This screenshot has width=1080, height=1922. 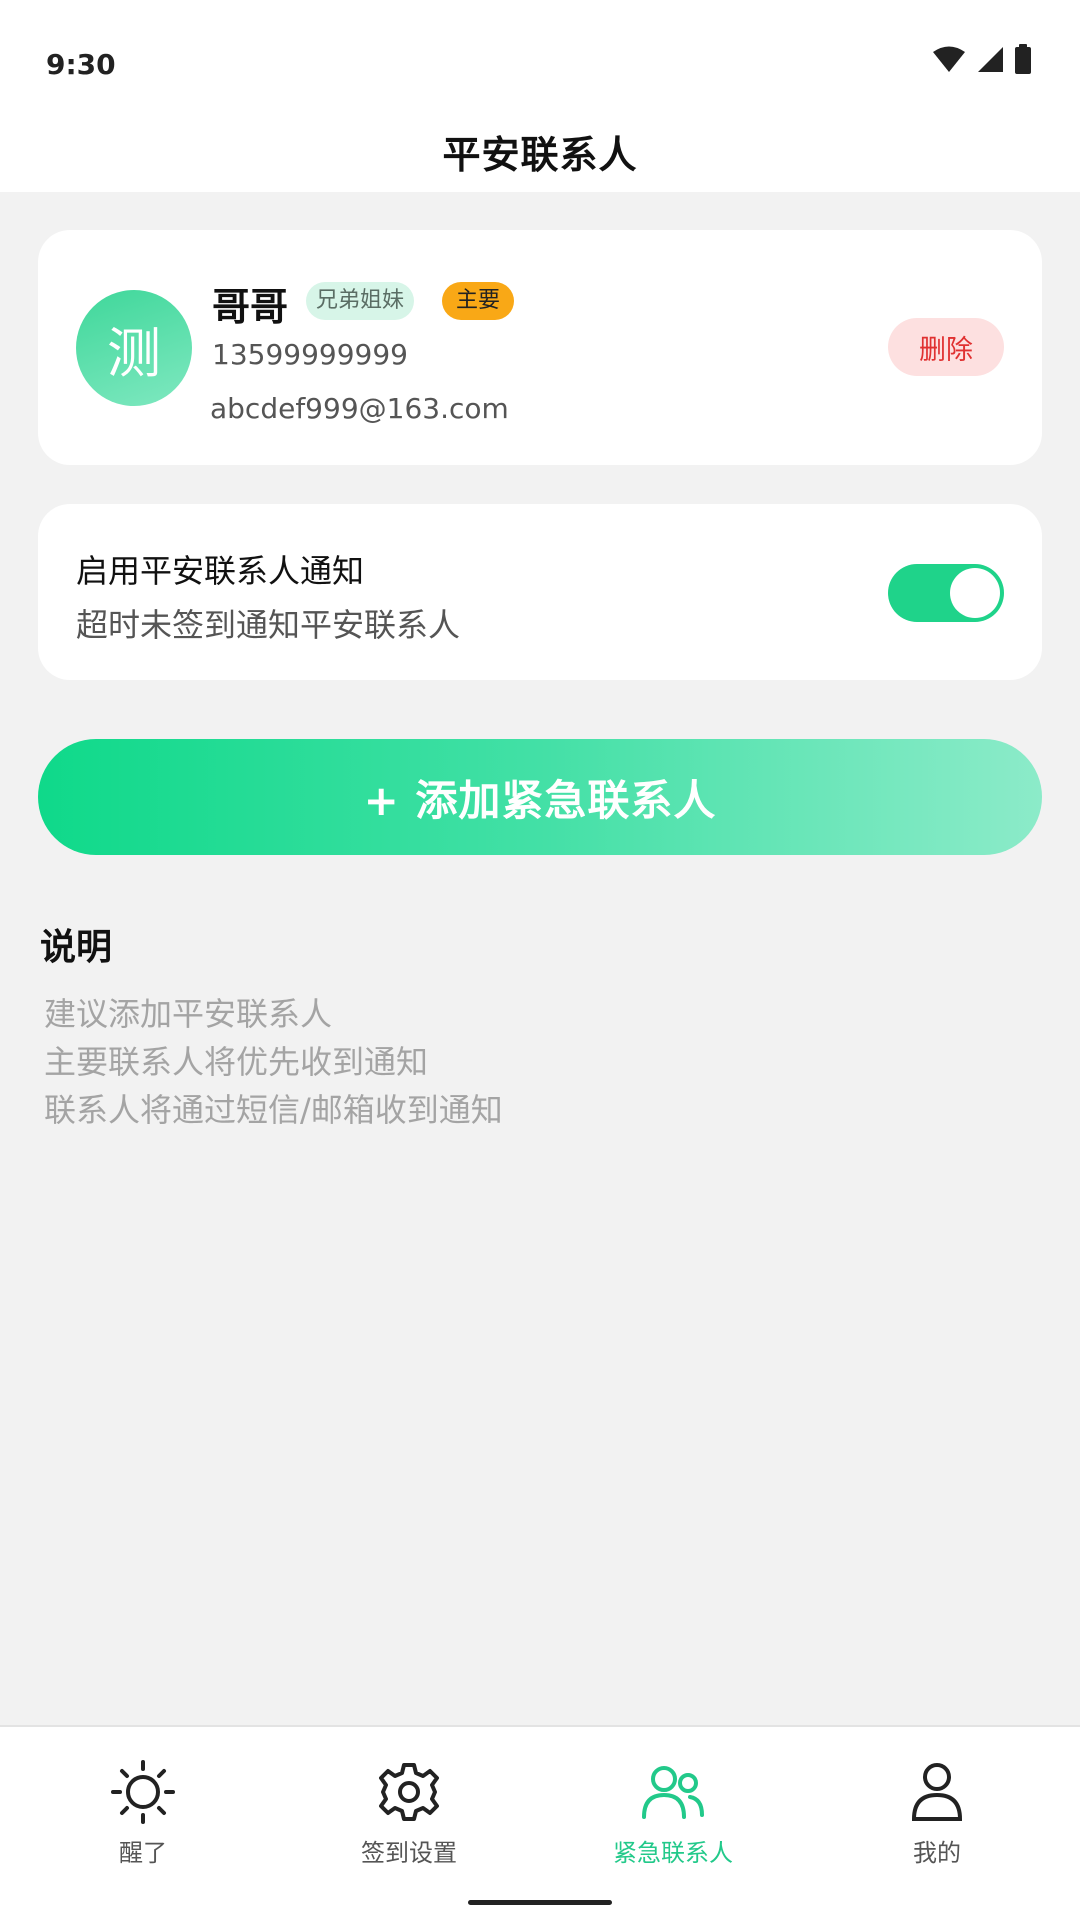 I want to click on notes-heading: 说明, so click(x=76, y=947).